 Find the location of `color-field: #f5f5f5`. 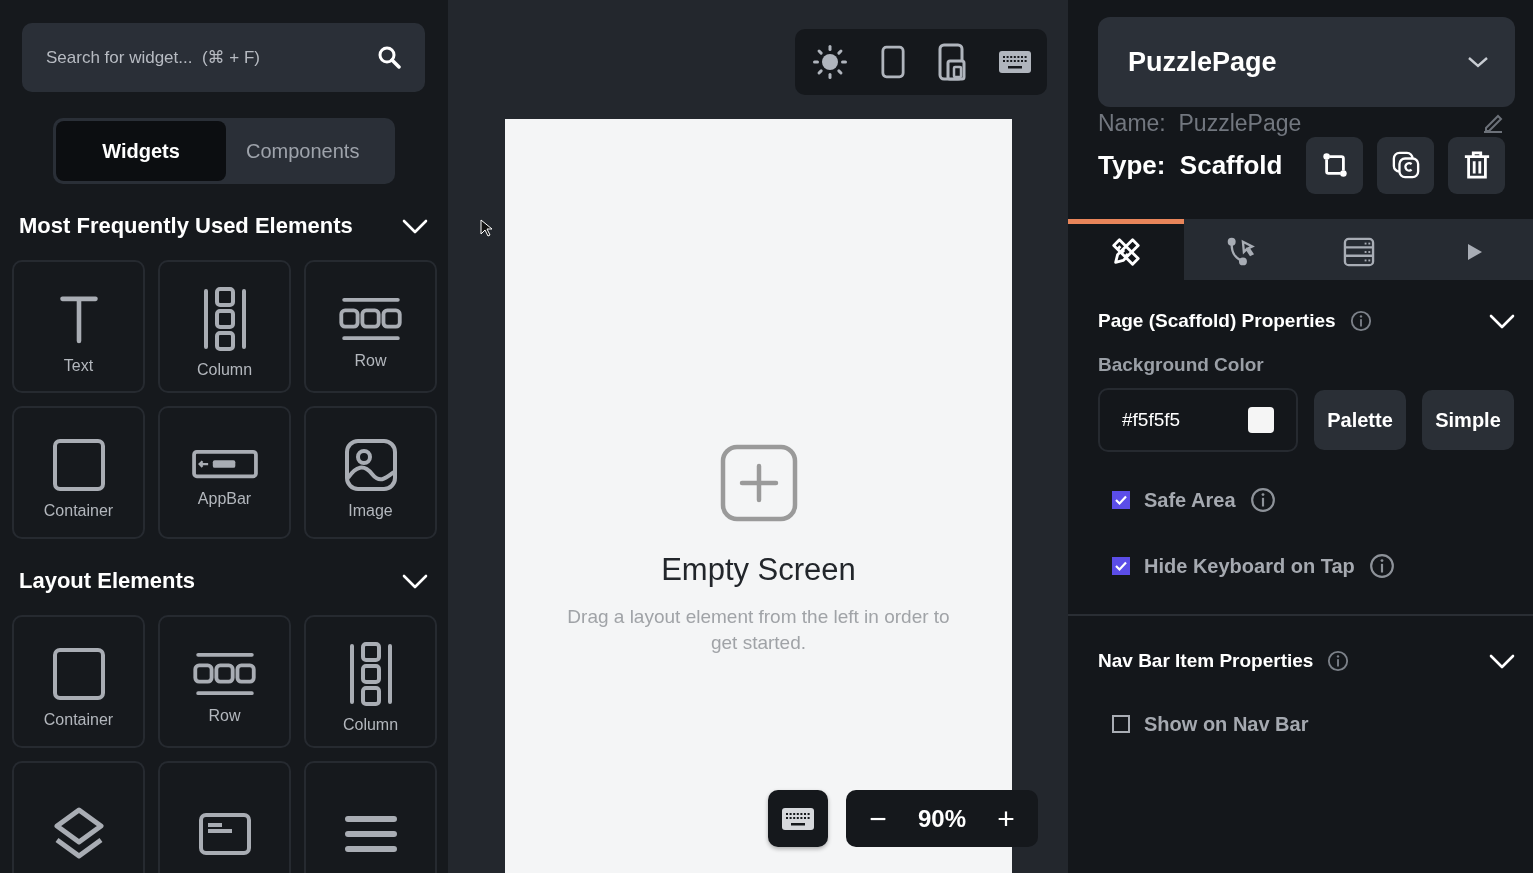

color-field: #f5f5f5 is located at coordinates (1198, 420).